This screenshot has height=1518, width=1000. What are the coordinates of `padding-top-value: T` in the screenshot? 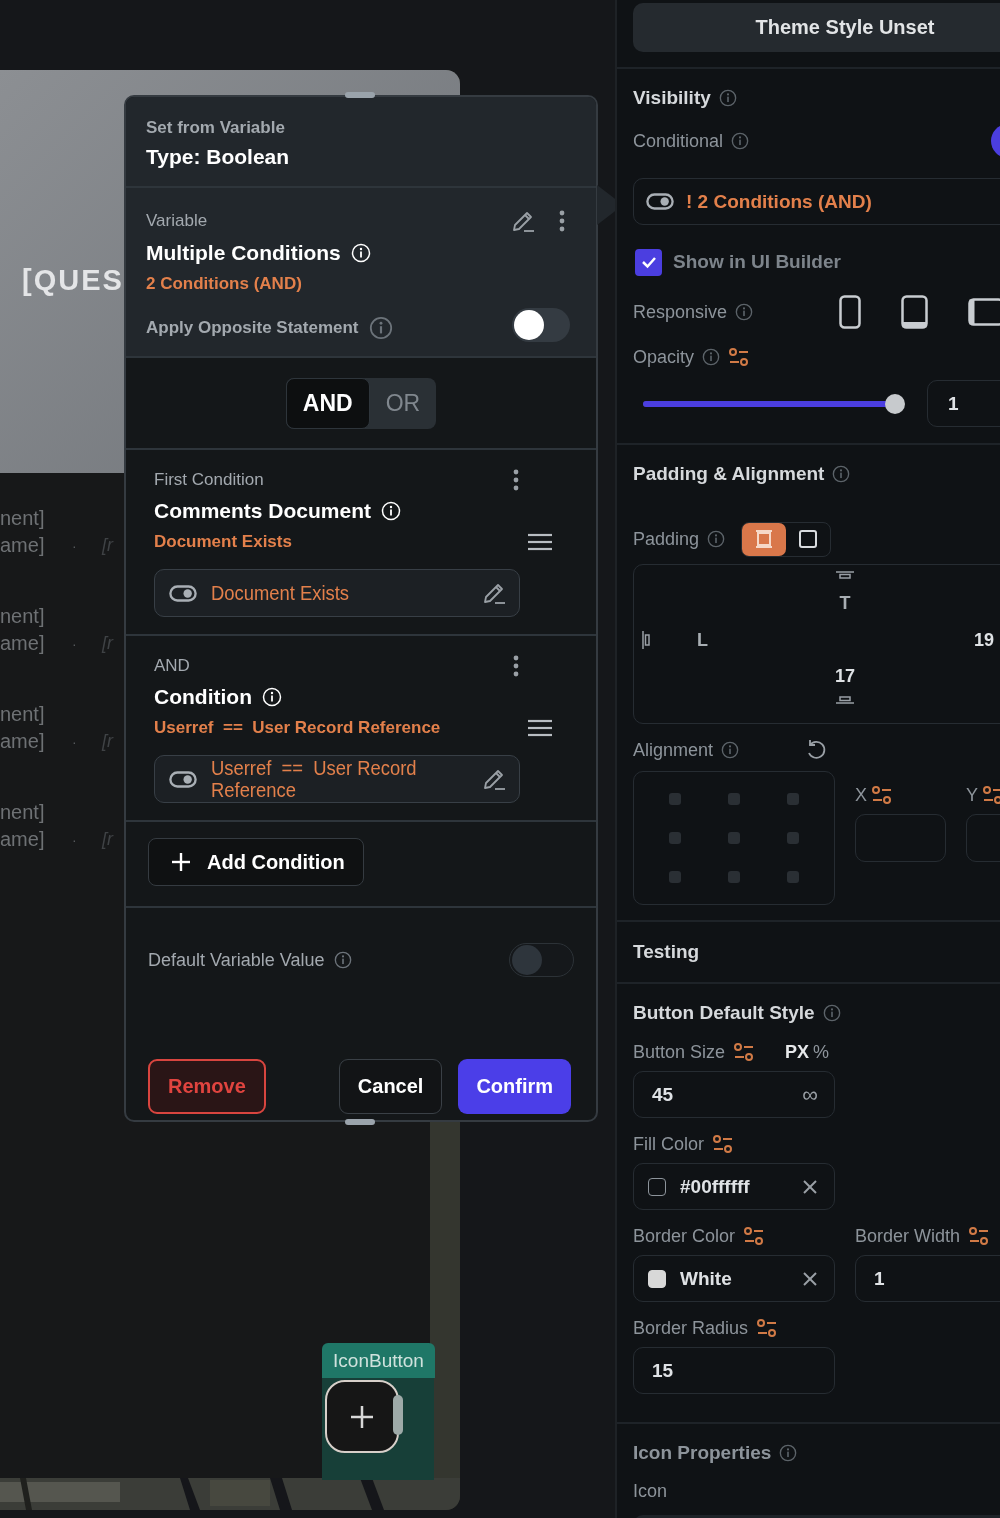 It's located at (845, 603).